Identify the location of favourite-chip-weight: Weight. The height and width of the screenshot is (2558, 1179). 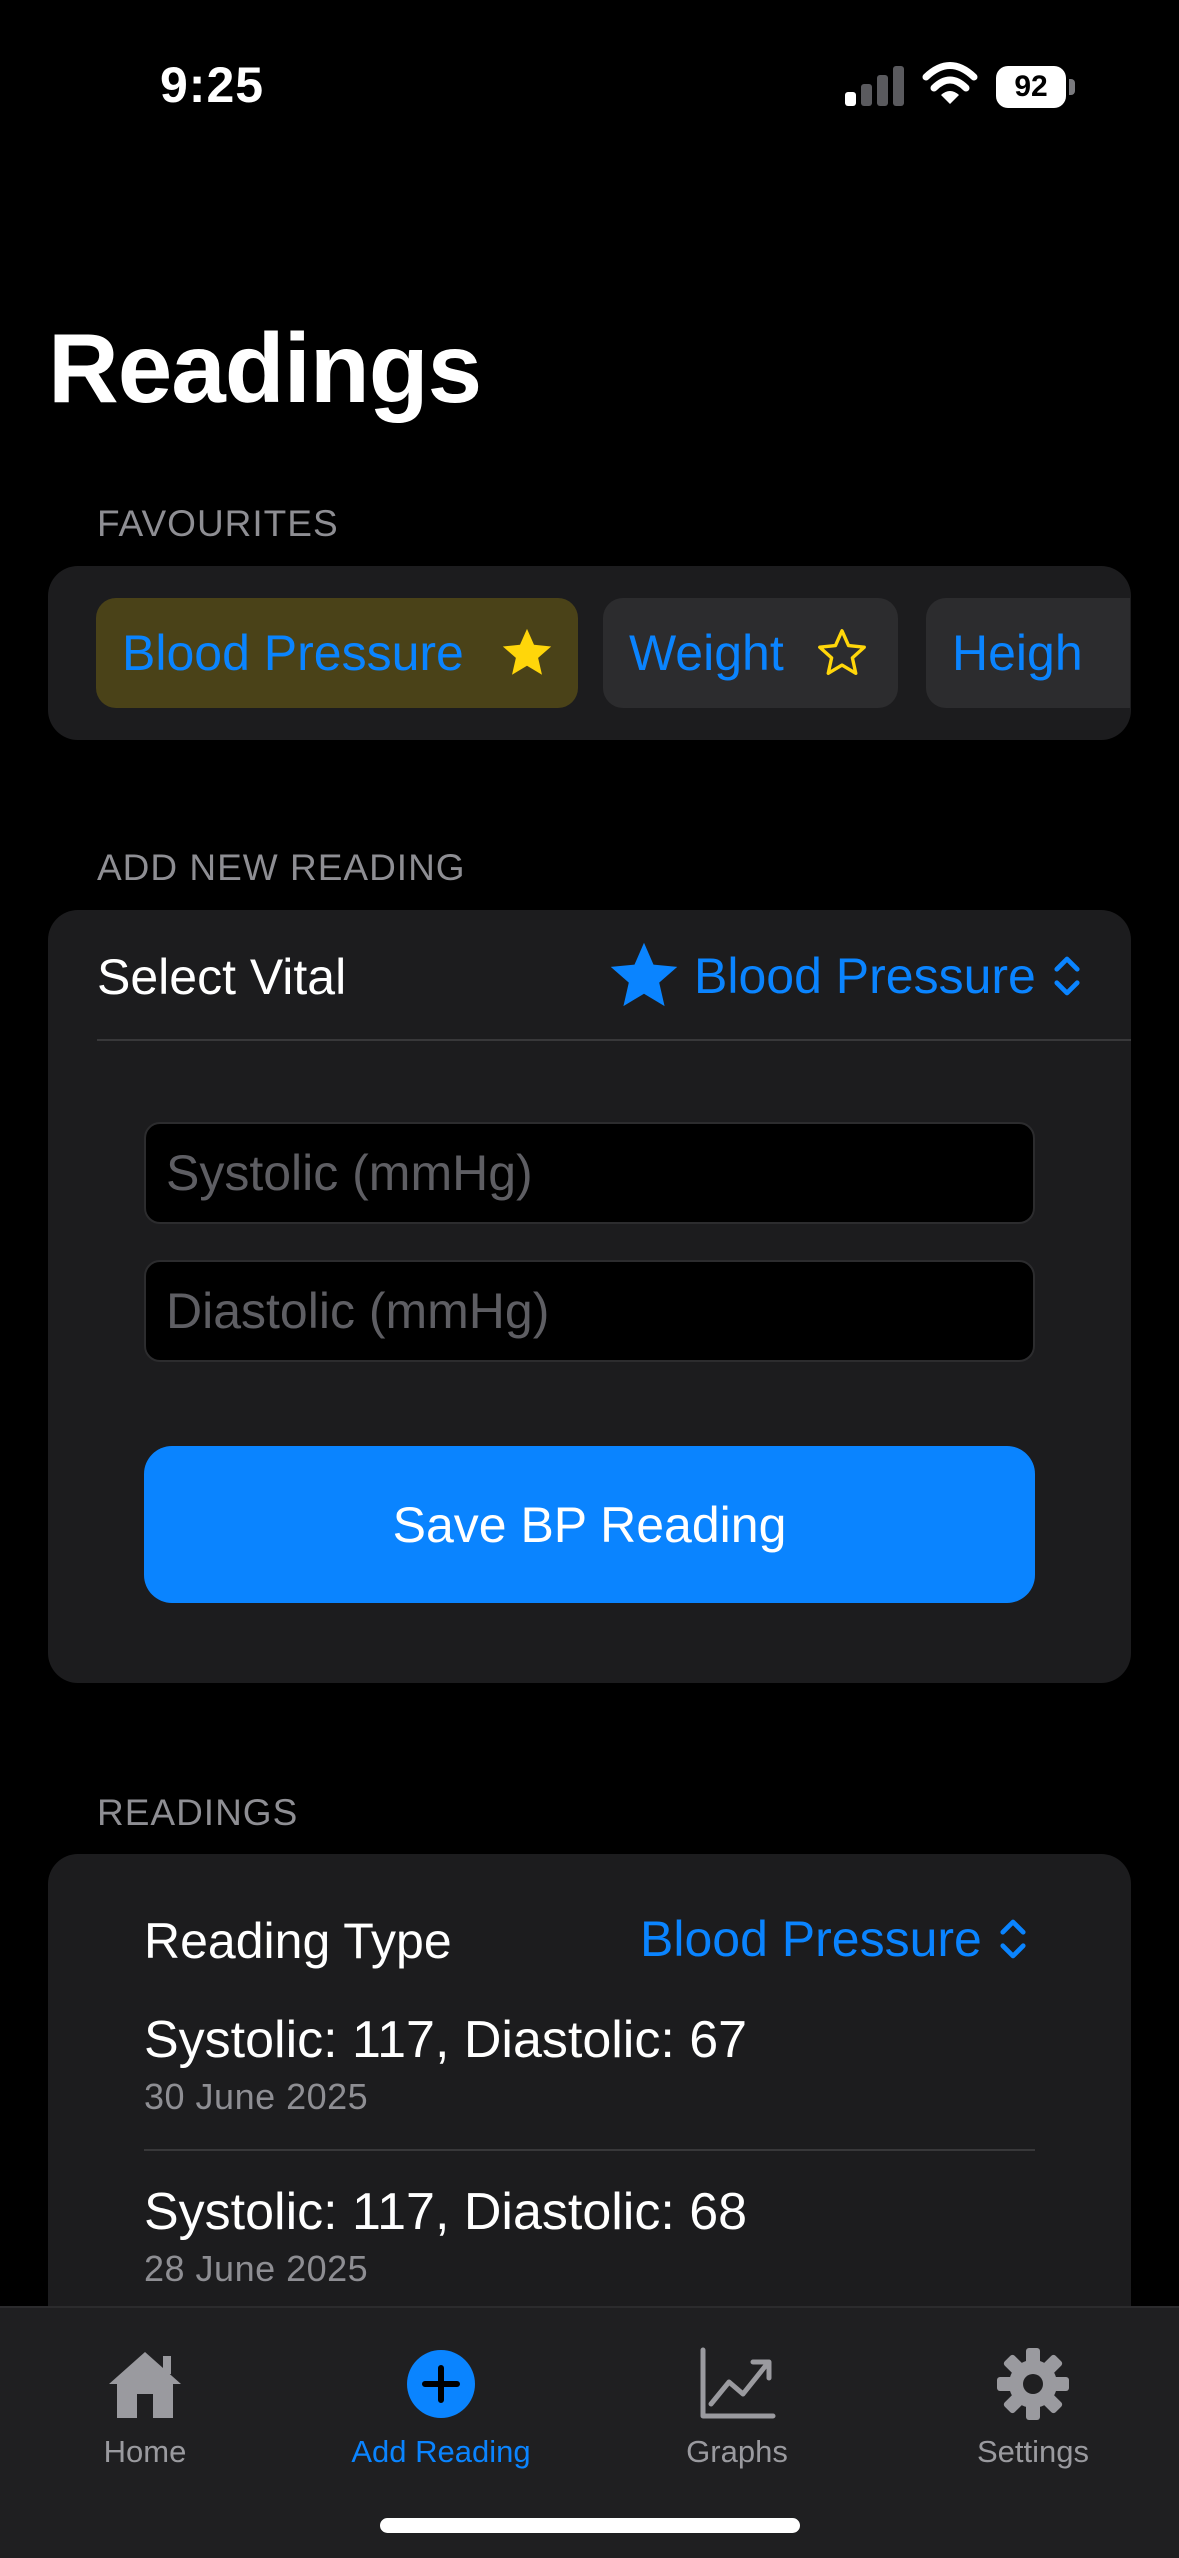
(750, 653).